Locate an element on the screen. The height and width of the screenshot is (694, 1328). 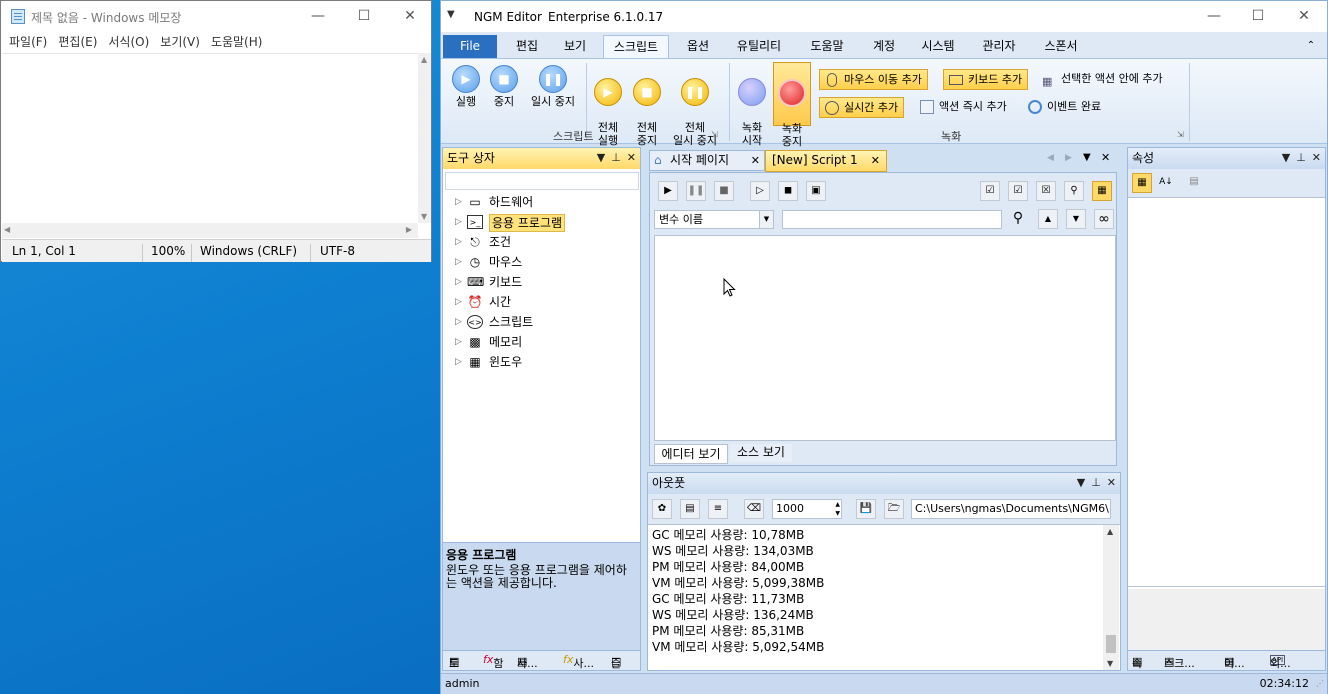
tree-item-keyboard: ▷ ⌨ 키보드 is located at coordinates (541, 282).